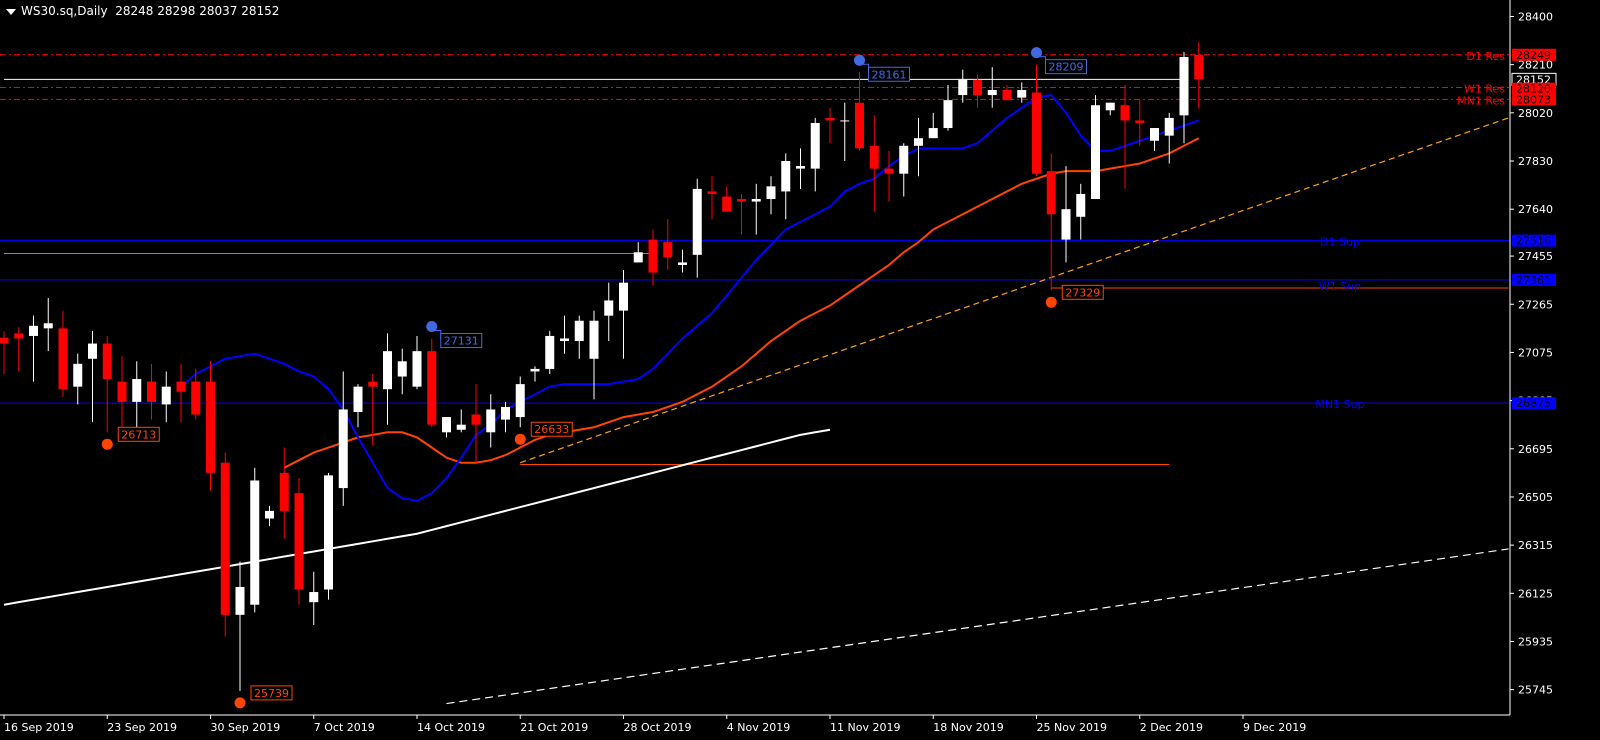  I want to click on price-tag-text: 26875, so click(1533, 403).